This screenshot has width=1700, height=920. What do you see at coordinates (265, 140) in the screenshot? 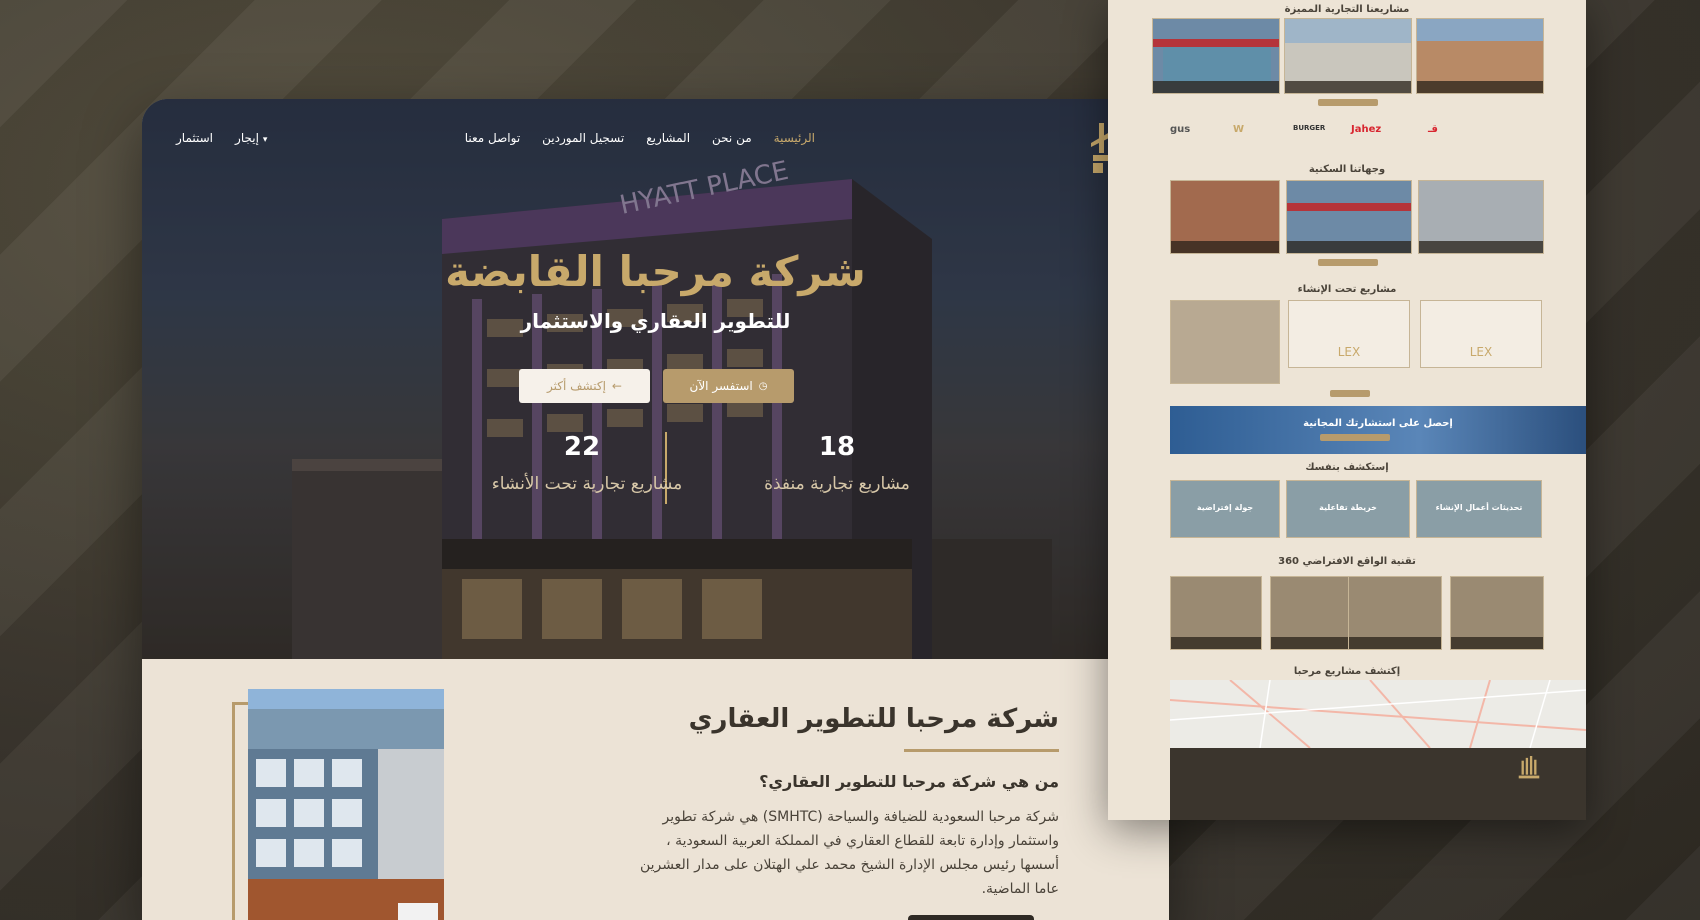
I see `chevron-down-icon: ▾` at bounding box center [265, 140].